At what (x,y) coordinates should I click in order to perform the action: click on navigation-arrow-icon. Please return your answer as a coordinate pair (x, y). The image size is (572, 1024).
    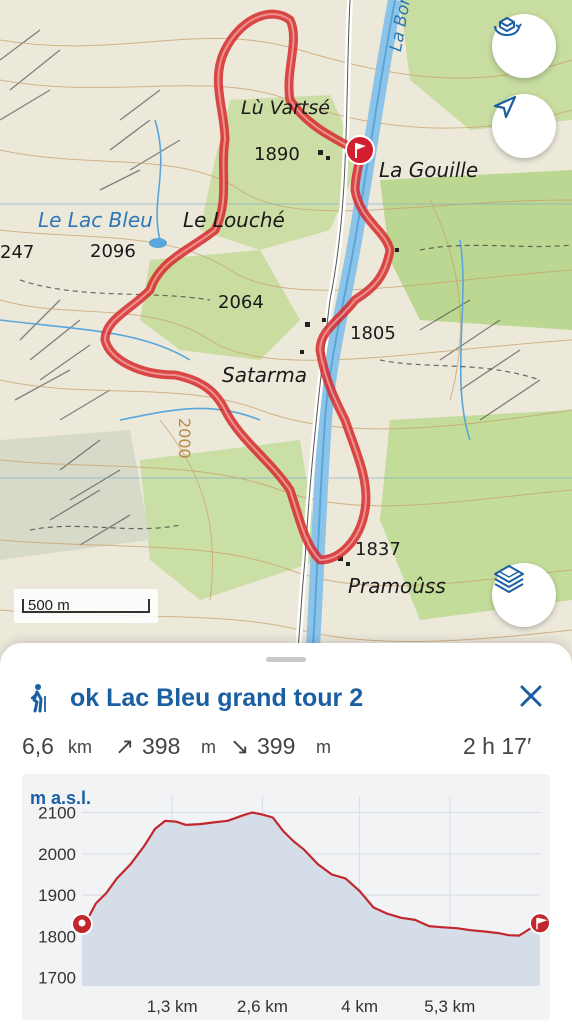
    Looking at the image, I should click on (505, 107).